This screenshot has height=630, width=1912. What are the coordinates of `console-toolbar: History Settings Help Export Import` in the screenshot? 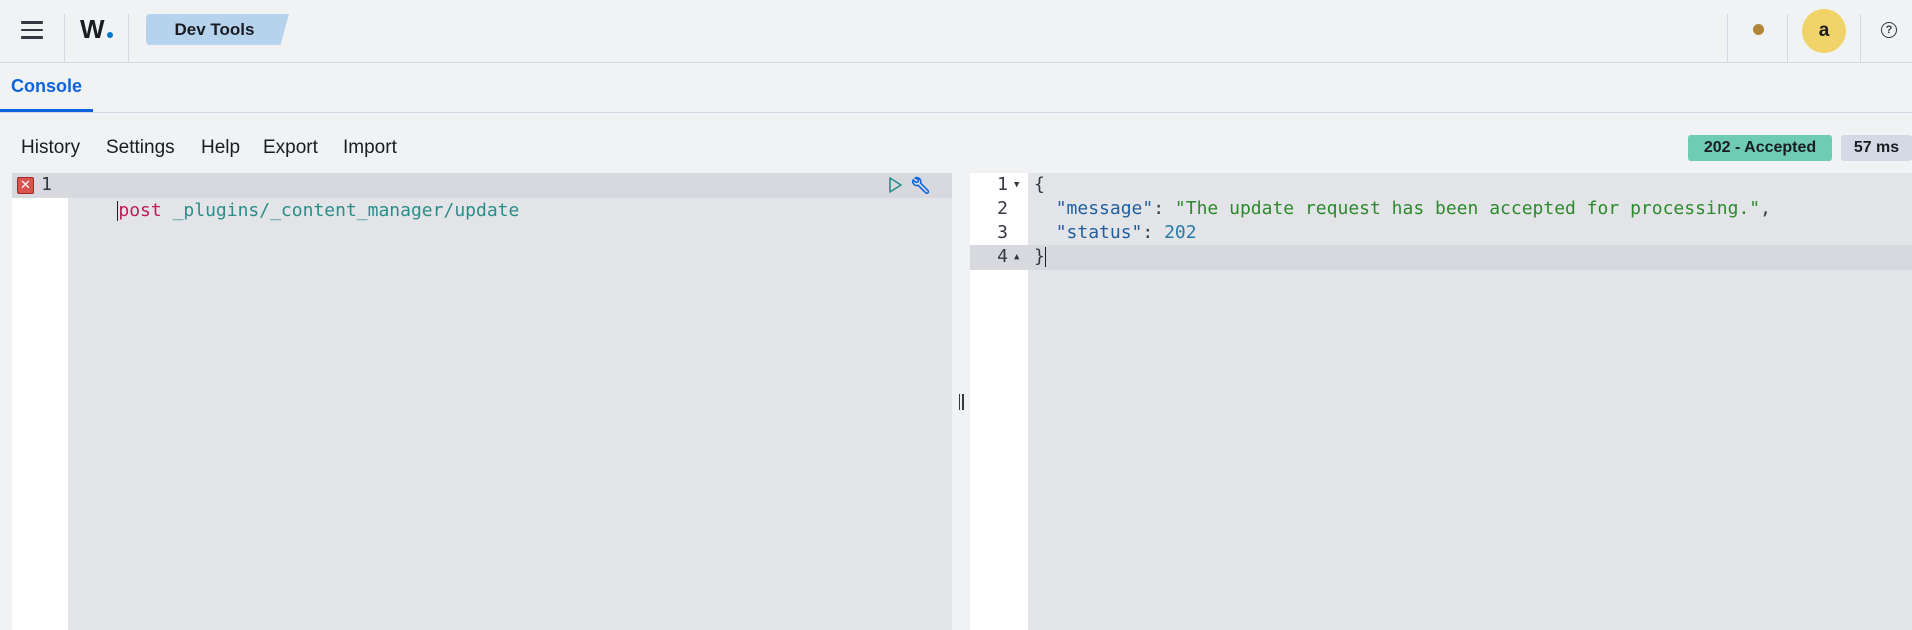 It's located at (956, 148).